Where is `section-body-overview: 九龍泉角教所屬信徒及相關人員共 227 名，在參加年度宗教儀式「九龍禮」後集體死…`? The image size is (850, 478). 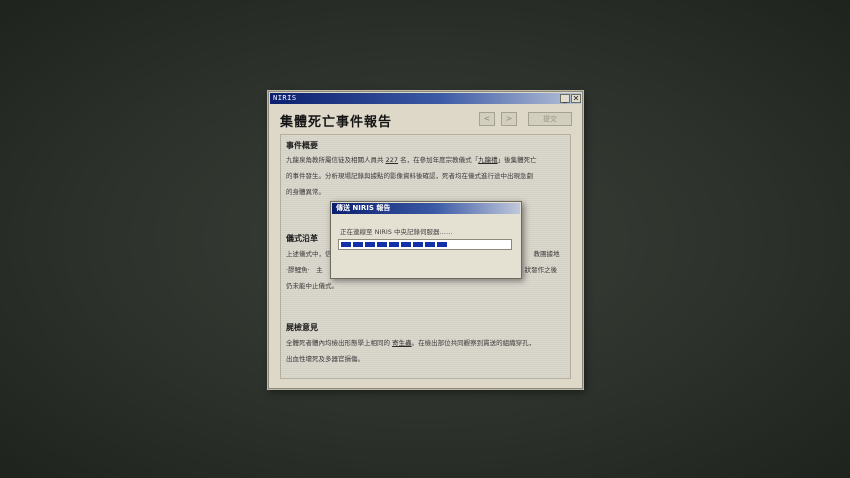
section-body-overview: 九龍泉角教所屬信徒及相關人員共 227 名，在參加年度宗教儀式「九龍禮」後集體死… is located at coordinates (426, 176).